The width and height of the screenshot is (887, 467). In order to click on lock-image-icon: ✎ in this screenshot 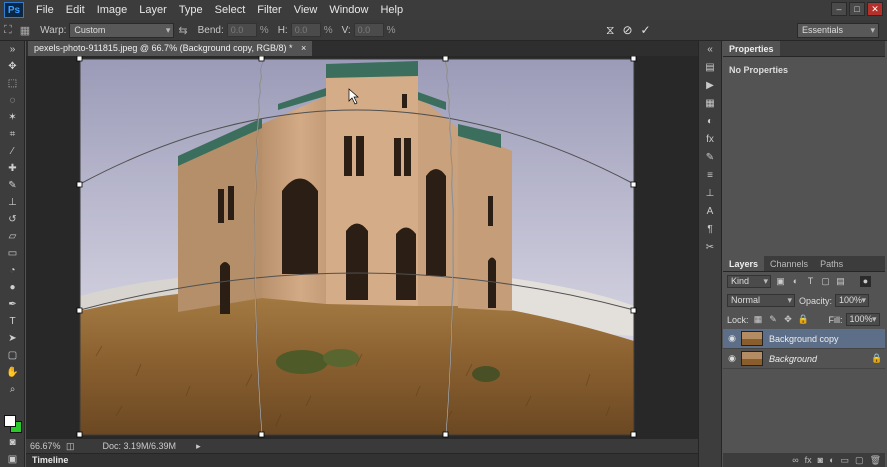, I will do `click(773, 319)`.